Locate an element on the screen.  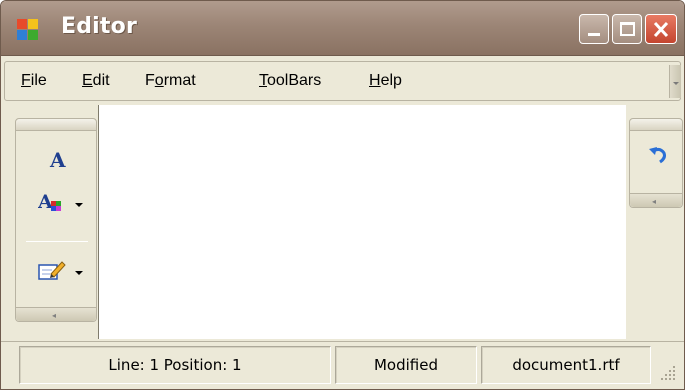
right-toolbar: ◂ is located at coordinates (656, 163).